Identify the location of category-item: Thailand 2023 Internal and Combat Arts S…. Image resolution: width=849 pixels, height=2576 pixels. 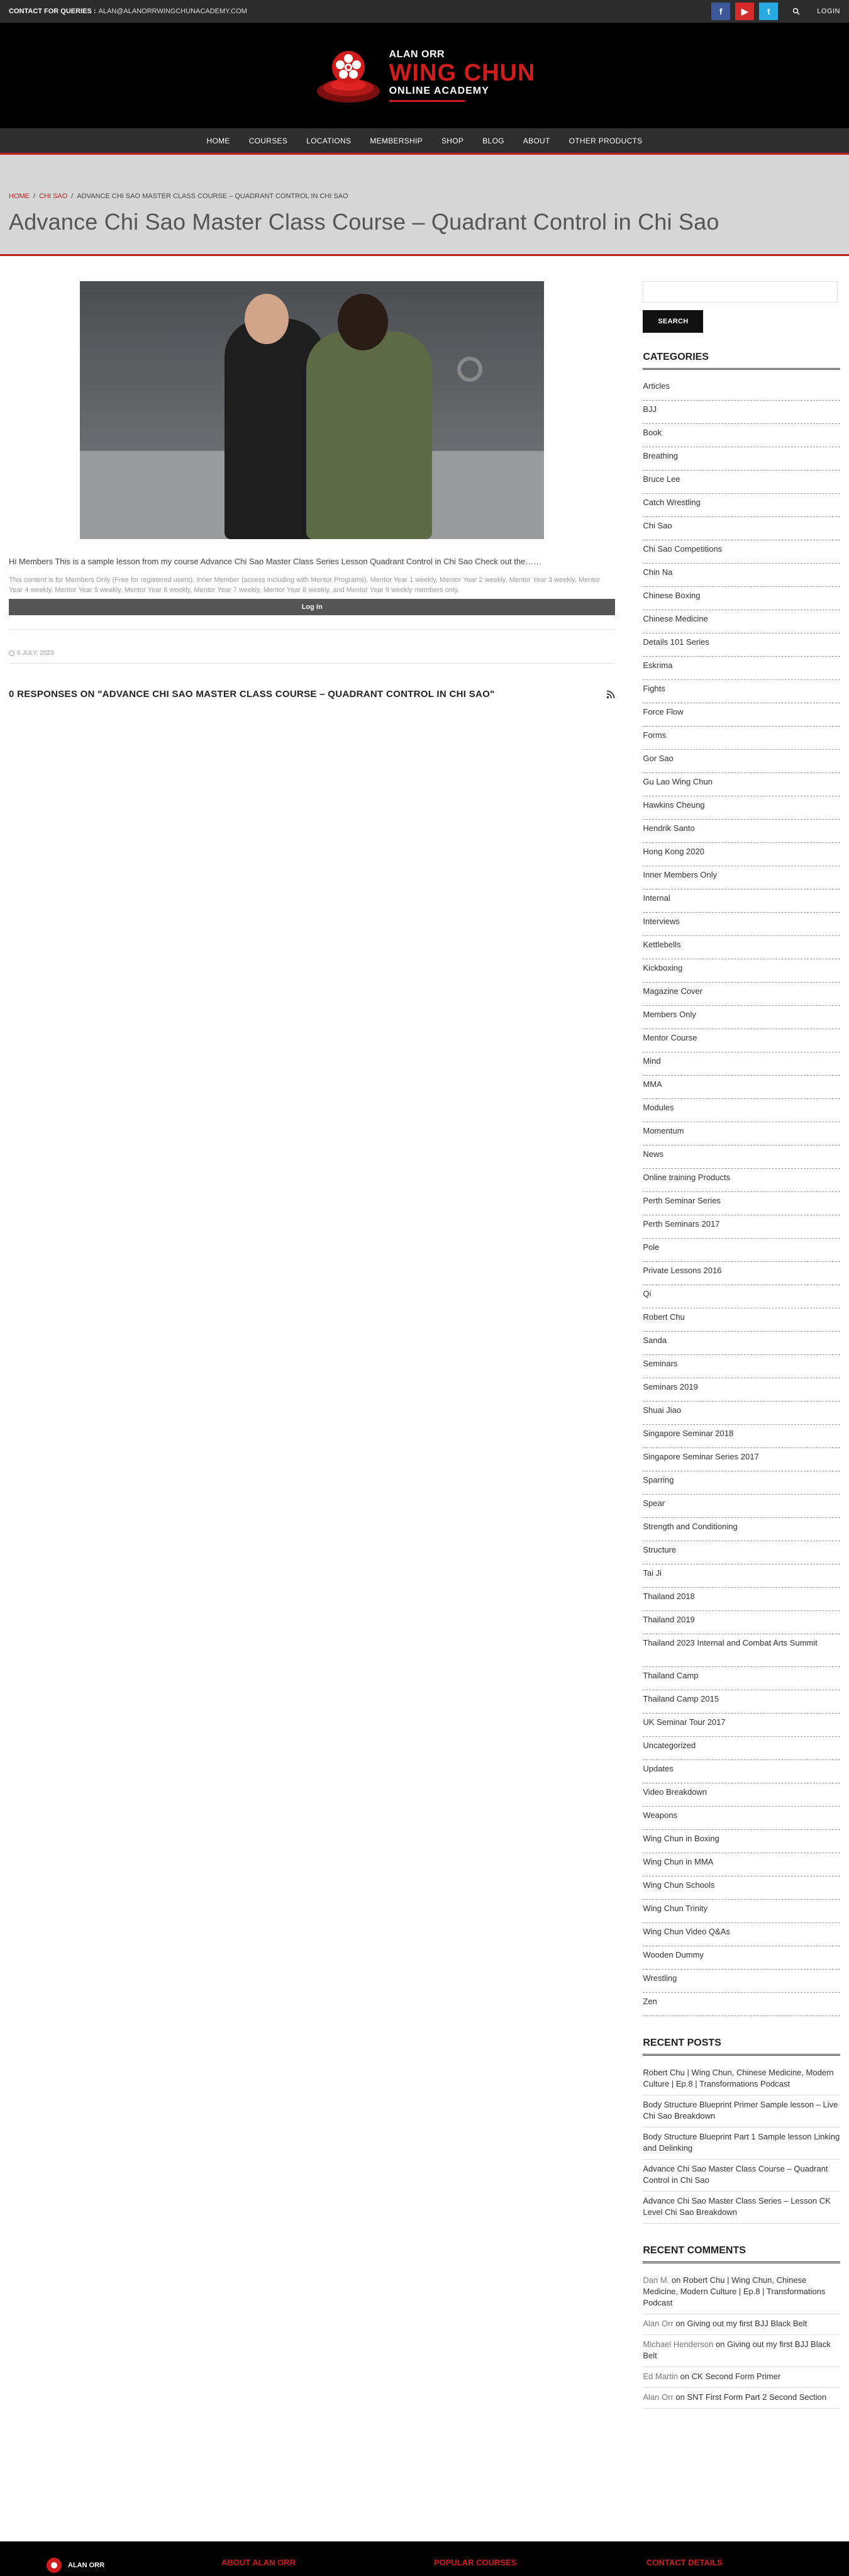
(742, 1650).